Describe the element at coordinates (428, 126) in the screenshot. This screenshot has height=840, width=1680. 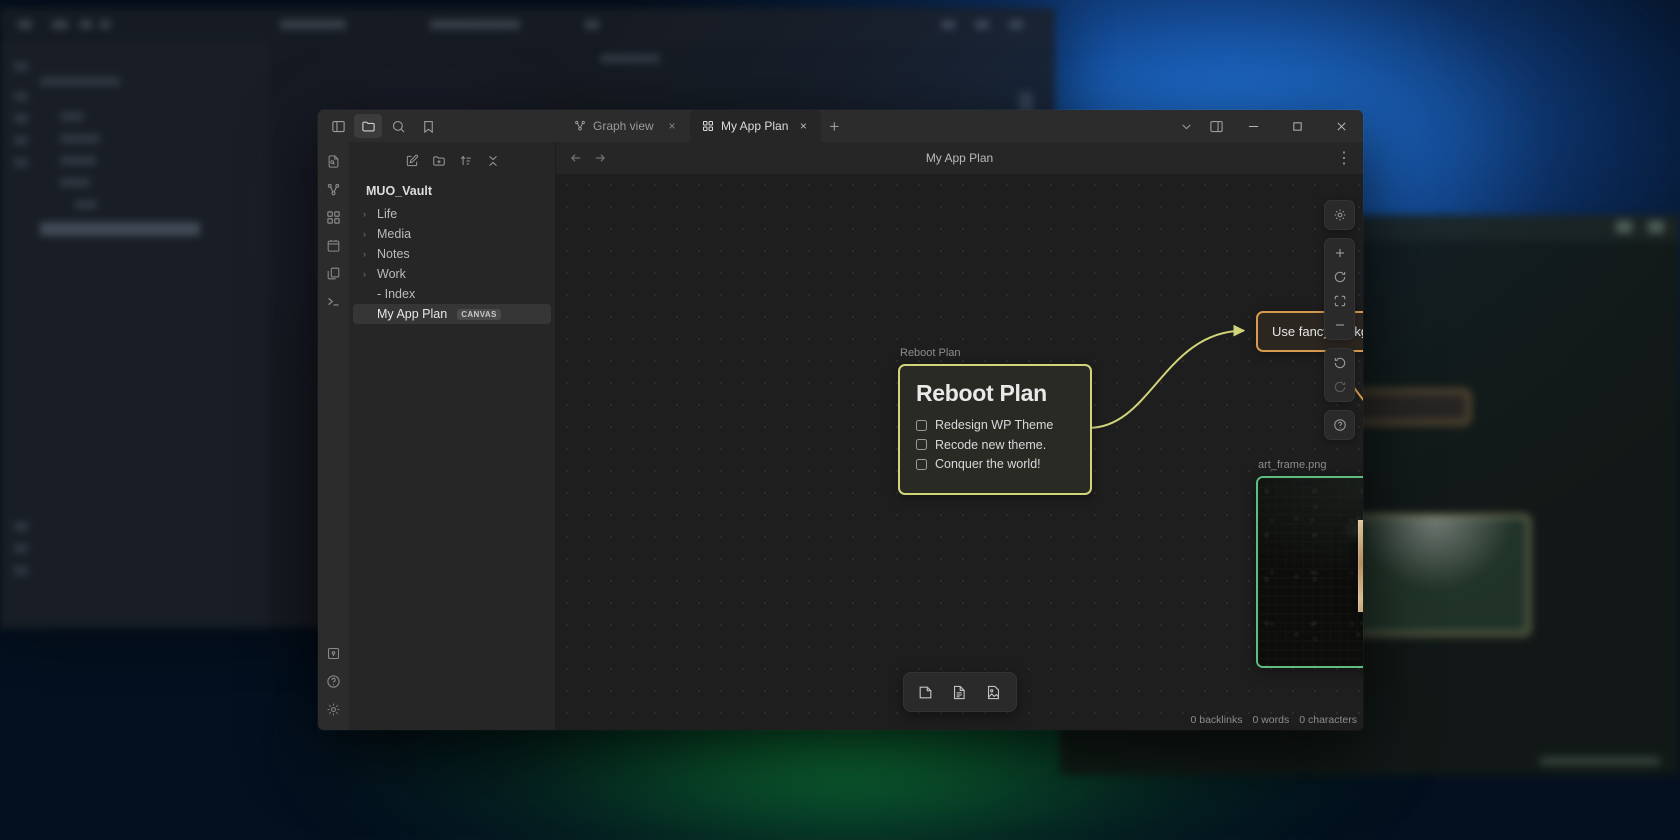
I see `bookmarks-button` at that location.